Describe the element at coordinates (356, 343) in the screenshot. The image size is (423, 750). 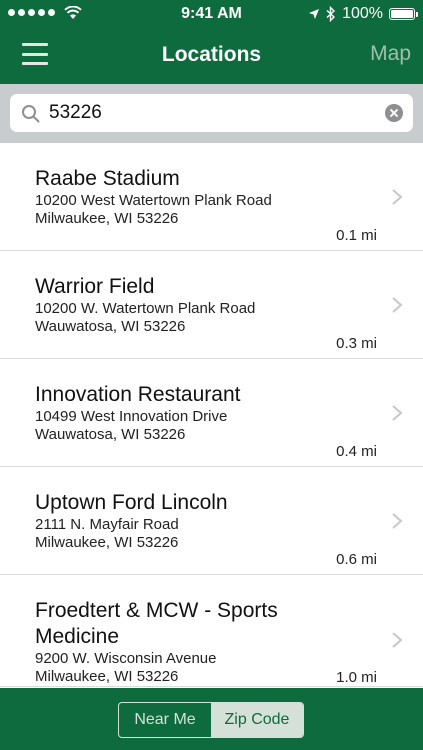
I see `location-distance: 0.3 mi` at that location.